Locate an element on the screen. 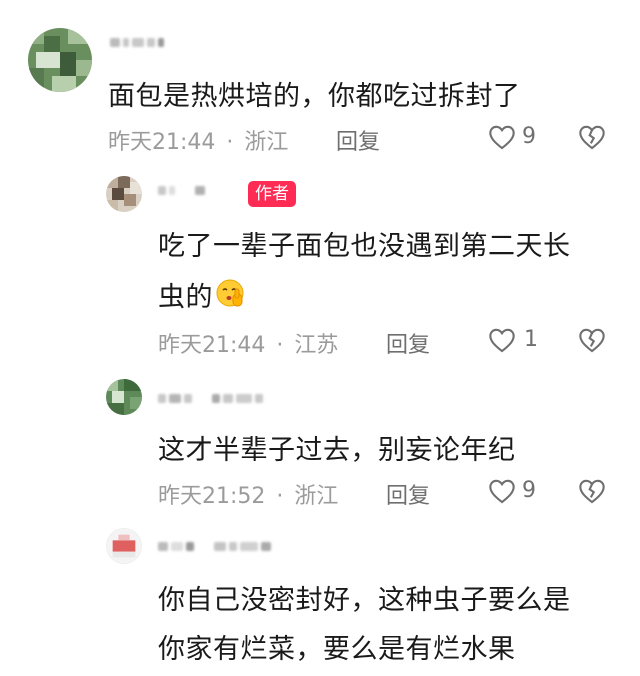 Image resolution: width=640 pixels, height=676 pixels. comment-text: 你家有烂菜，要么是有烂水果 is located at coordinates (337, 649).